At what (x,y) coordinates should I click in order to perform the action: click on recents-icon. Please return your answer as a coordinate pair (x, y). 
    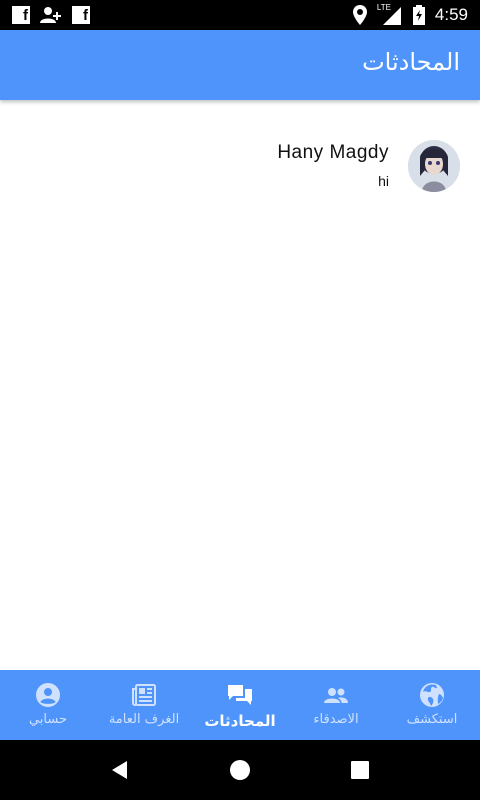
    Looking at the image, I should click on (360, 770).